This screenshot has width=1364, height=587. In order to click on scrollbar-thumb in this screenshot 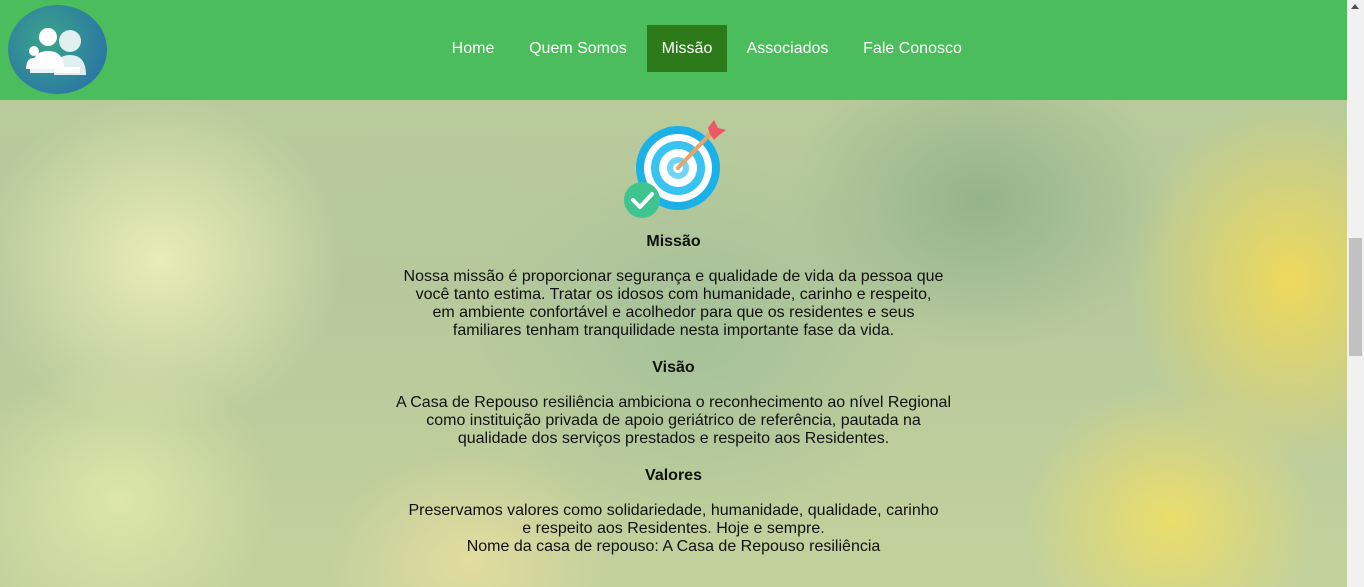, I will do `click(1355, 297)`.